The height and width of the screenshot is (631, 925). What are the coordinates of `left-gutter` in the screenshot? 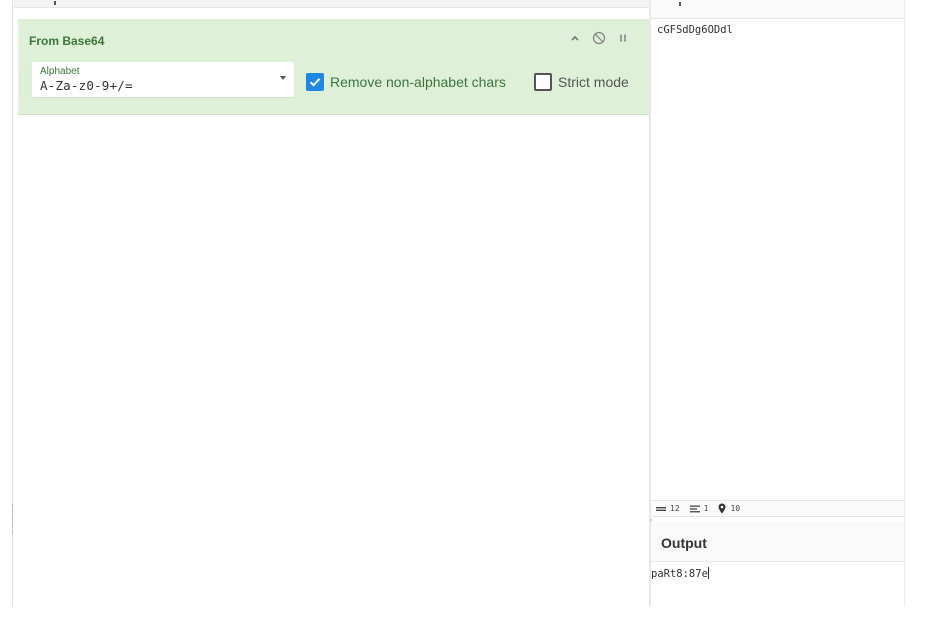 It's located at (6, 303).